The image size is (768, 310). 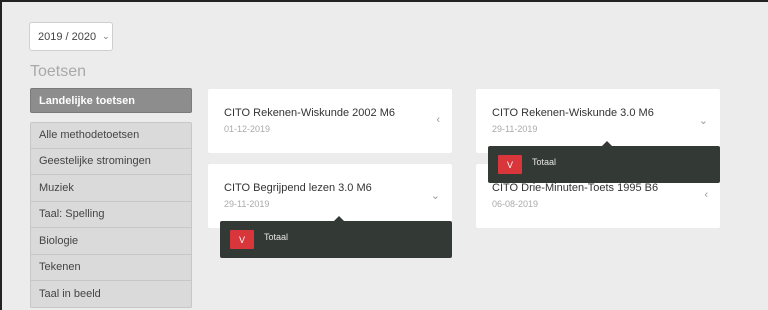 What do you see at coordinates (309, 113) in the screenshot?
I see `test-card-title: CITO Rekenen-Wiskunde 2002 M6` at bounding box center [309, 113].